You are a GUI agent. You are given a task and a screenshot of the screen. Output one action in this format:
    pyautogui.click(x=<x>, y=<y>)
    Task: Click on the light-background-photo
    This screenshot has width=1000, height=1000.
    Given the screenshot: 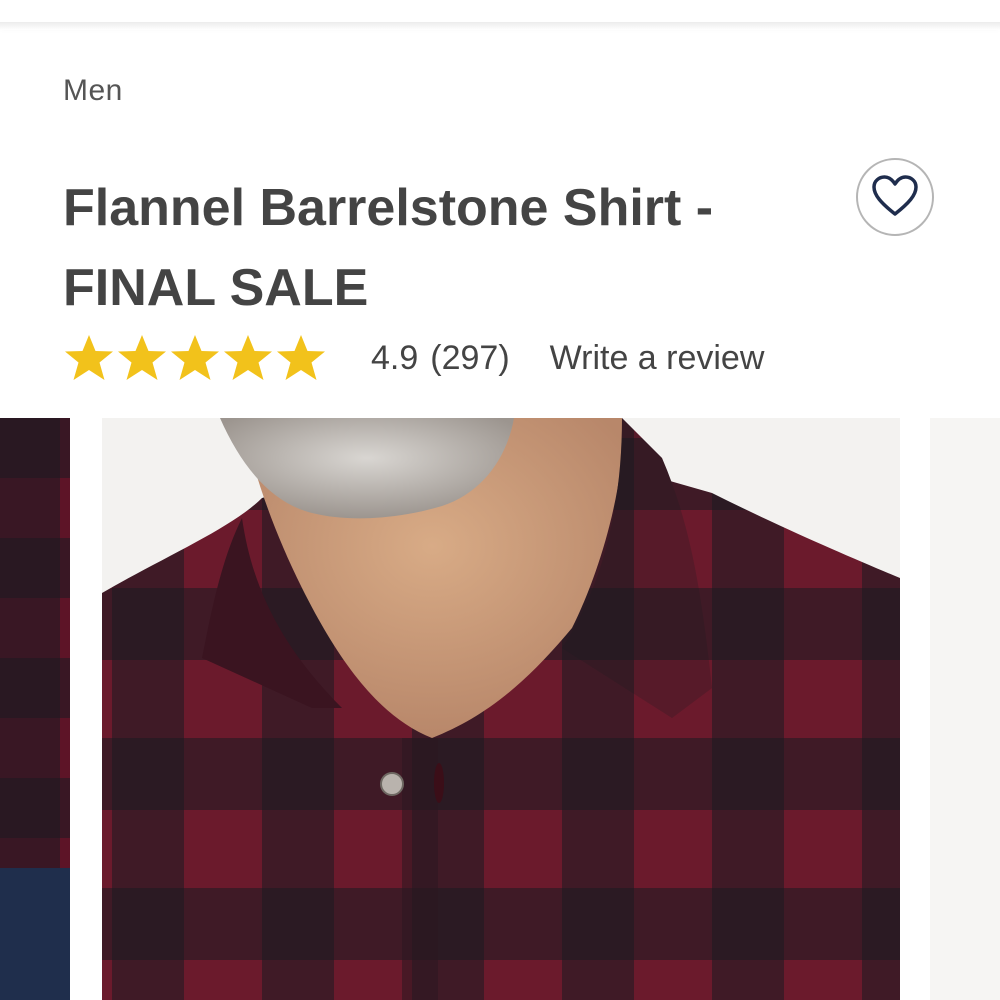 What is the action you would take?
    pyautogui.click(x=965, y=709)
    